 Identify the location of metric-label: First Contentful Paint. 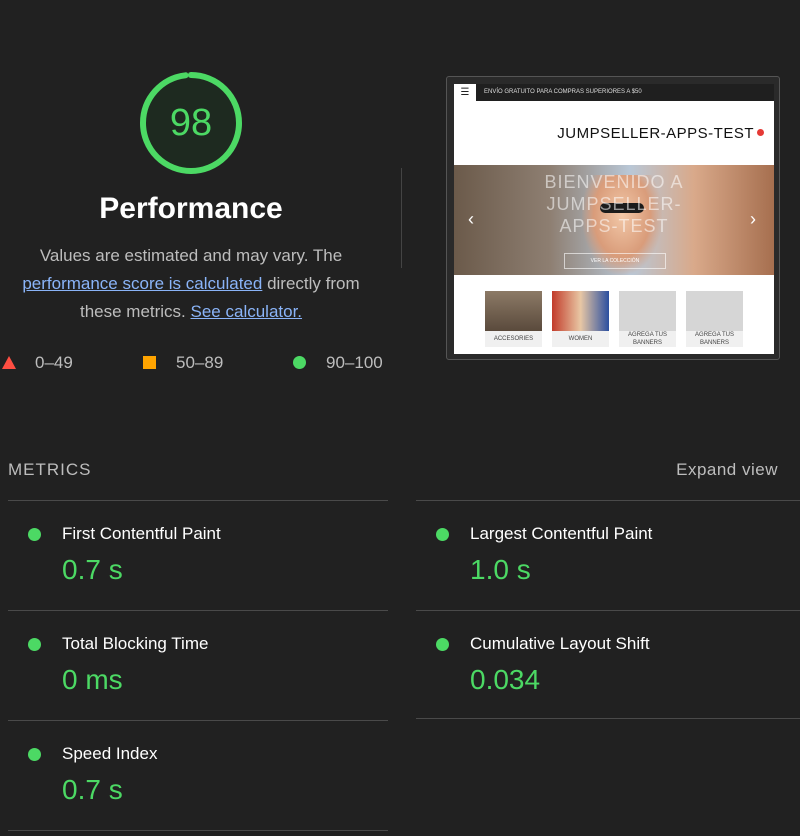
(141, 533).